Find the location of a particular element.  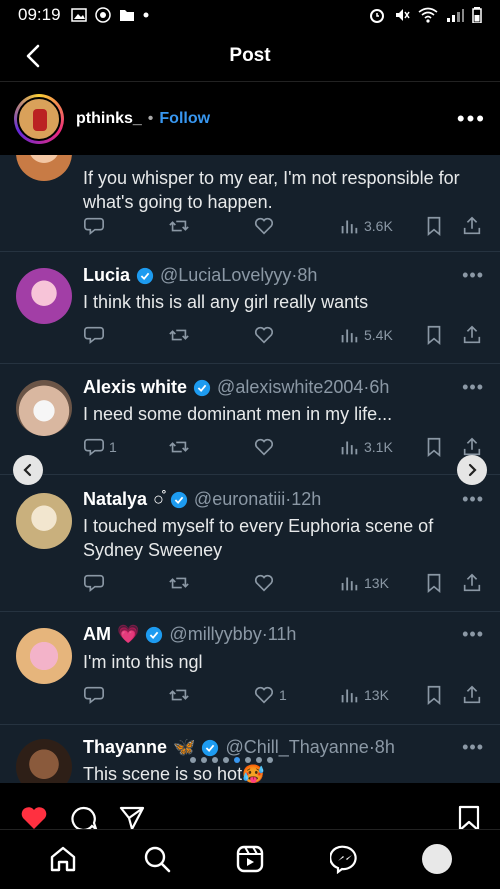

like-count: 1 is located at coordinates (283, 695).